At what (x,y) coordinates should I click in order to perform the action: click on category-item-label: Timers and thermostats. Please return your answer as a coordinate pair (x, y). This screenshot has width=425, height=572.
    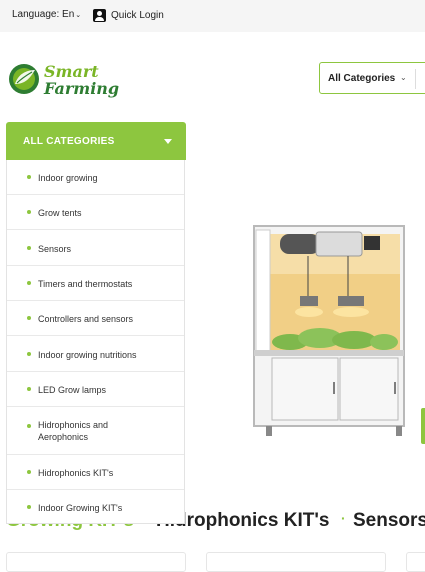
    Looking at the image, I should click on (85, 284).